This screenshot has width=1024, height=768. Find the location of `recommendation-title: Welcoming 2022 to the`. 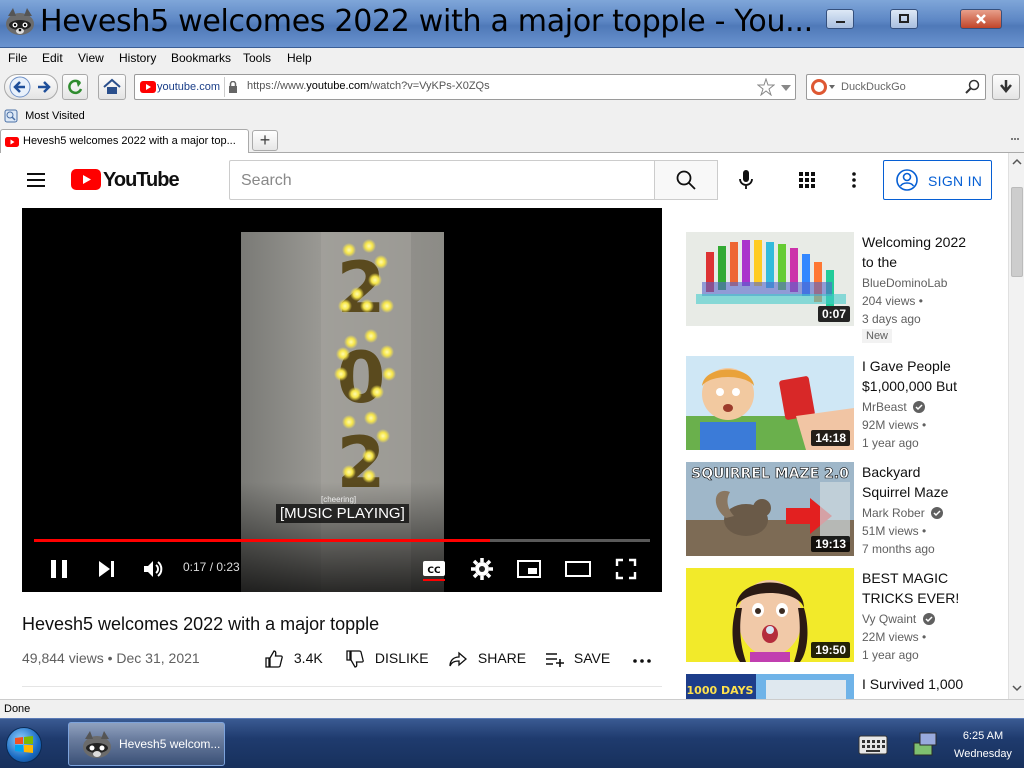

recommendation-title: Welcoming 2022 to the is located at coordinates (917, 252).